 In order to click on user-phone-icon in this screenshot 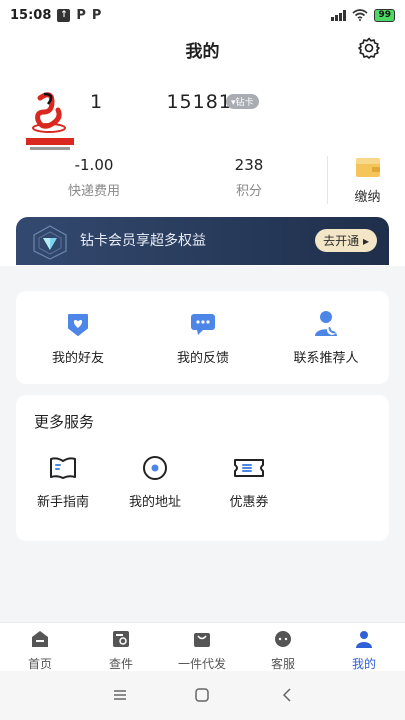, I will do `click(326, 323)`.